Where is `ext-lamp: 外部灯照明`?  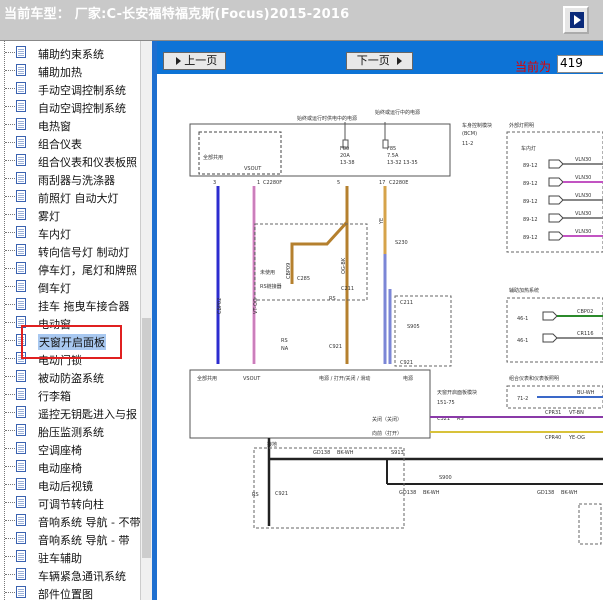 ext-lamp: 外部灯照明 is located at coordinates (521, 125).